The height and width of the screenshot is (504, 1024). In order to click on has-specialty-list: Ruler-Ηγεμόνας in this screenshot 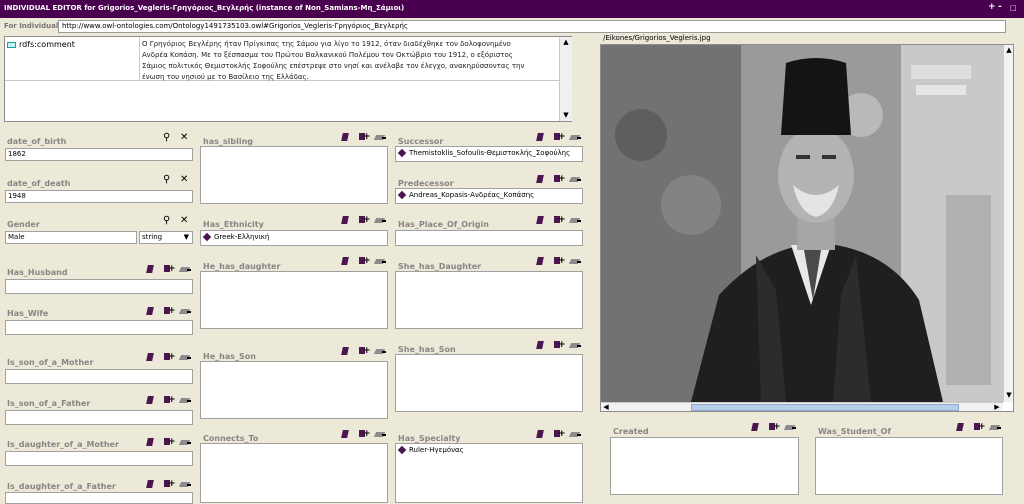, I will do `click(489, 473)`.